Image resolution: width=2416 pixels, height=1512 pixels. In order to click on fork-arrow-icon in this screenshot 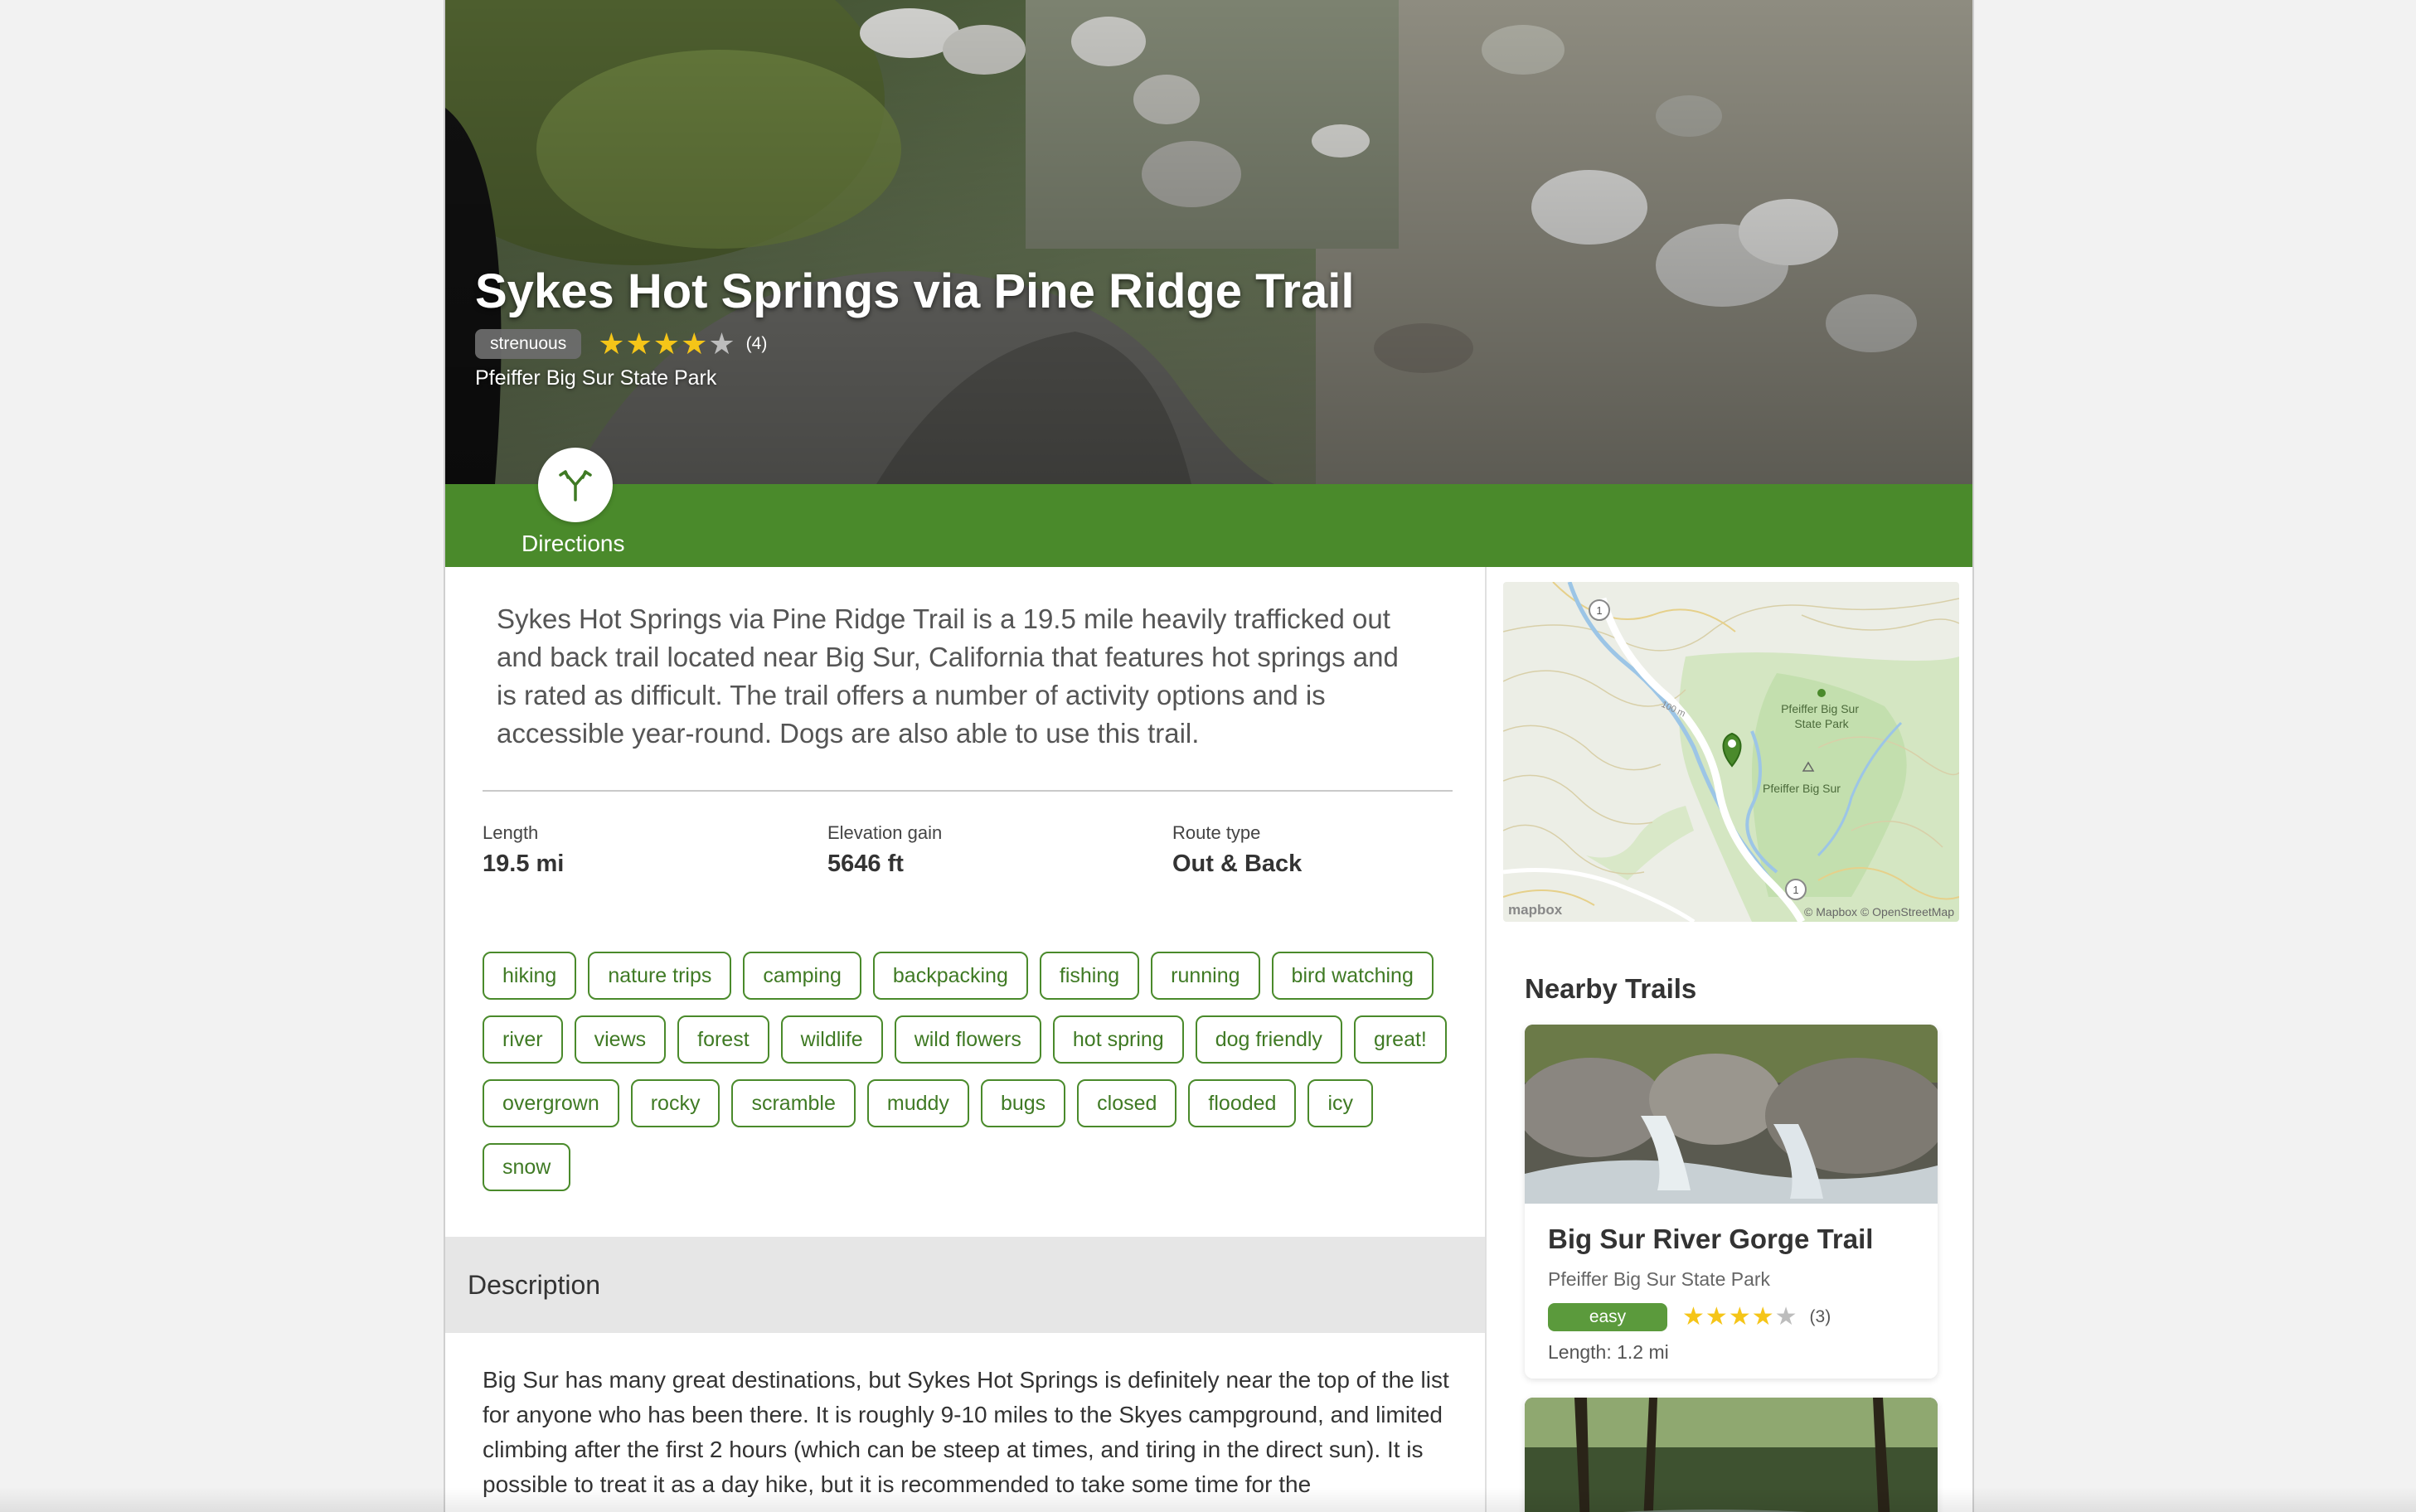, I will do `click(575, 486)`.